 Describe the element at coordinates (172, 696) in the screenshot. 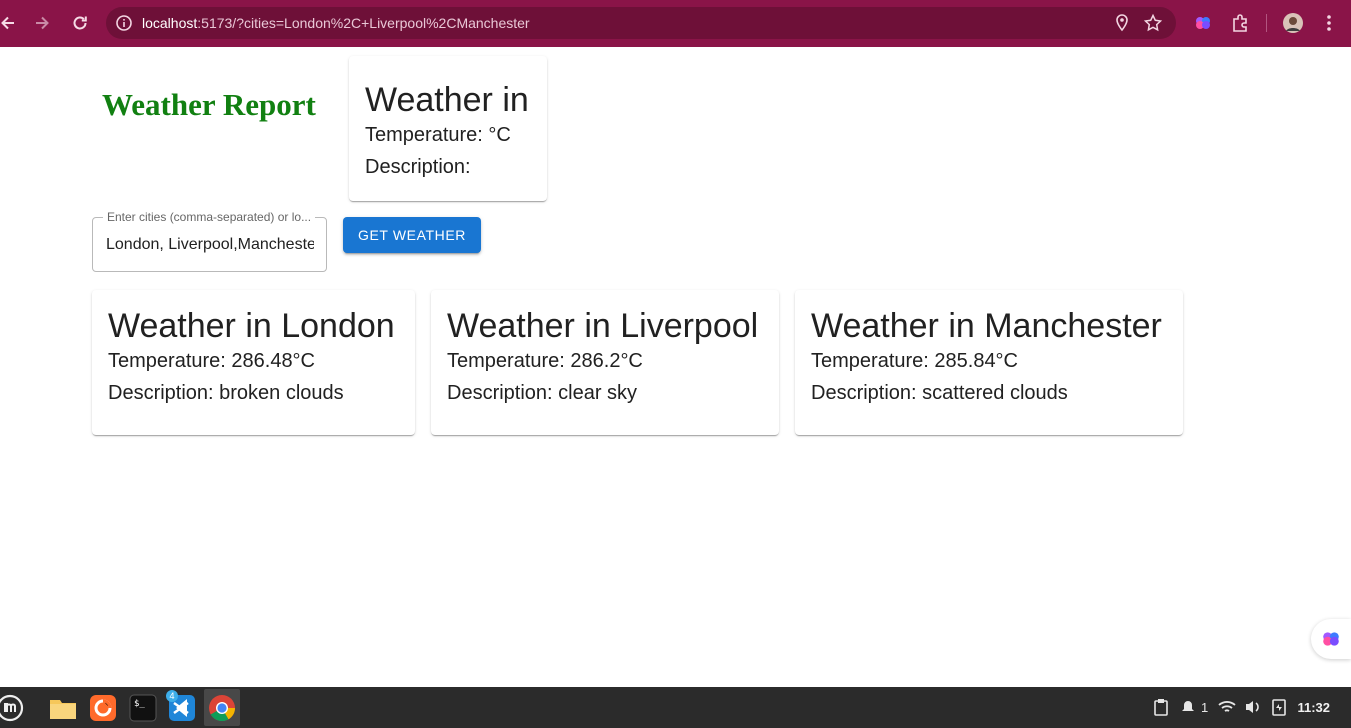

I see `vscode-badge: 4` at that location.